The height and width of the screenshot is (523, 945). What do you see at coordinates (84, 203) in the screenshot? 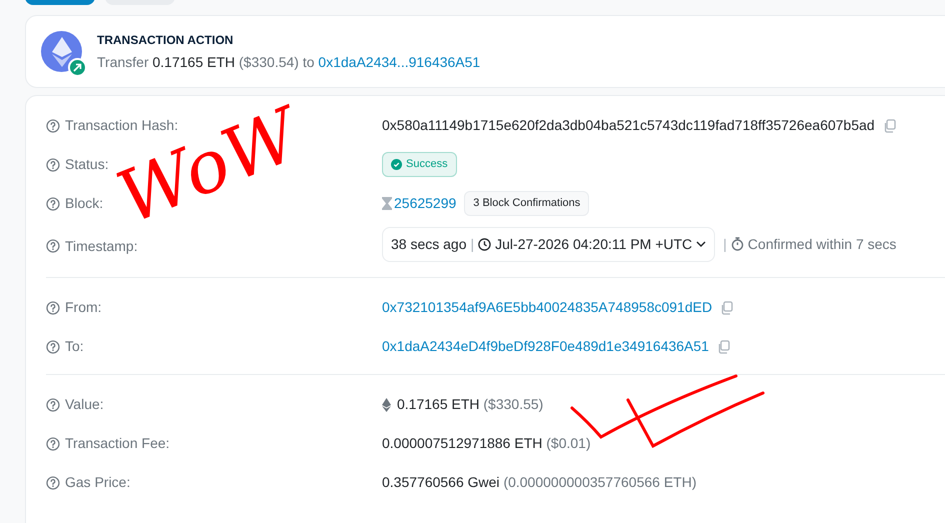
I see `field-label: Block:` at bounding box center [84, 203].